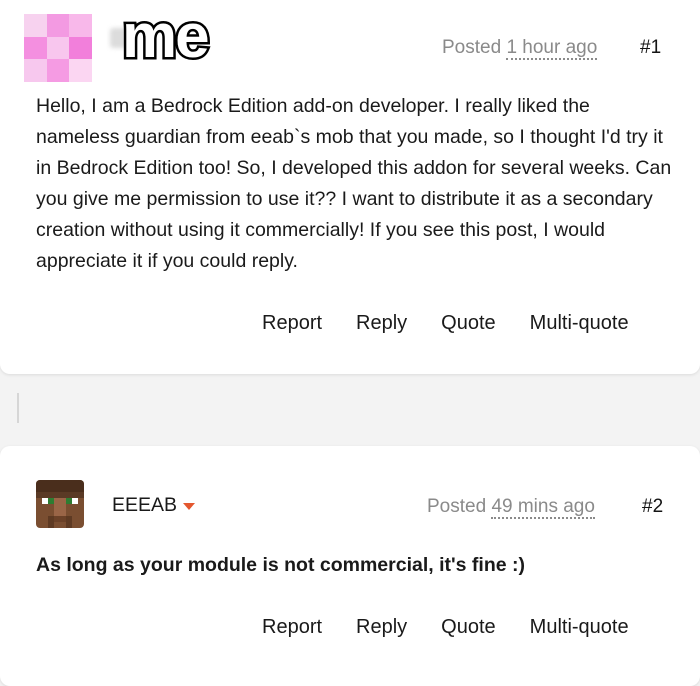 Image resolution: width=700 pixels, height=686 pixels. I want to click on me-label-text: me, so click(165, 38).